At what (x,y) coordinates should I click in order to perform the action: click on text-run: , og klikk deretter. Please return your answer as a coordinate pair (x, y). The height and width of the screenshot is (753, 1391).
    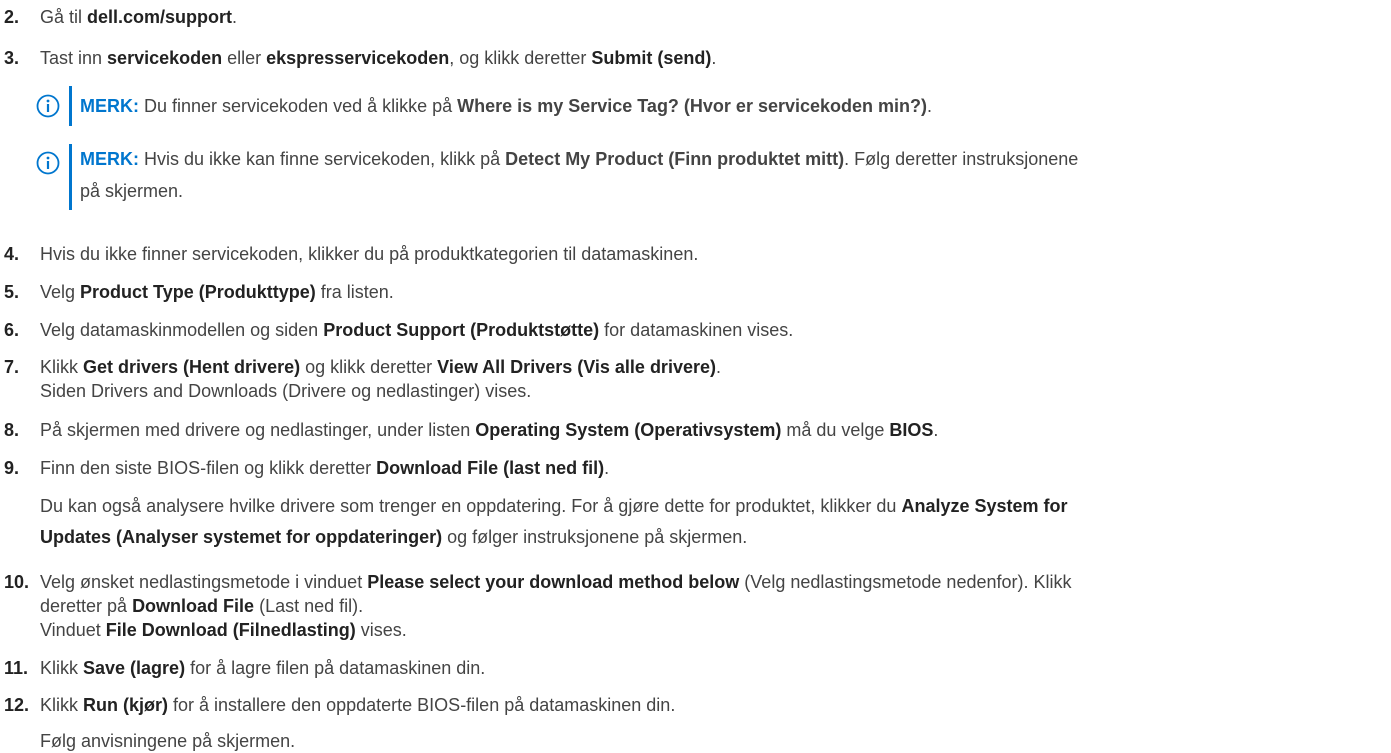
    Looking at the image, I should click on (520, 58).